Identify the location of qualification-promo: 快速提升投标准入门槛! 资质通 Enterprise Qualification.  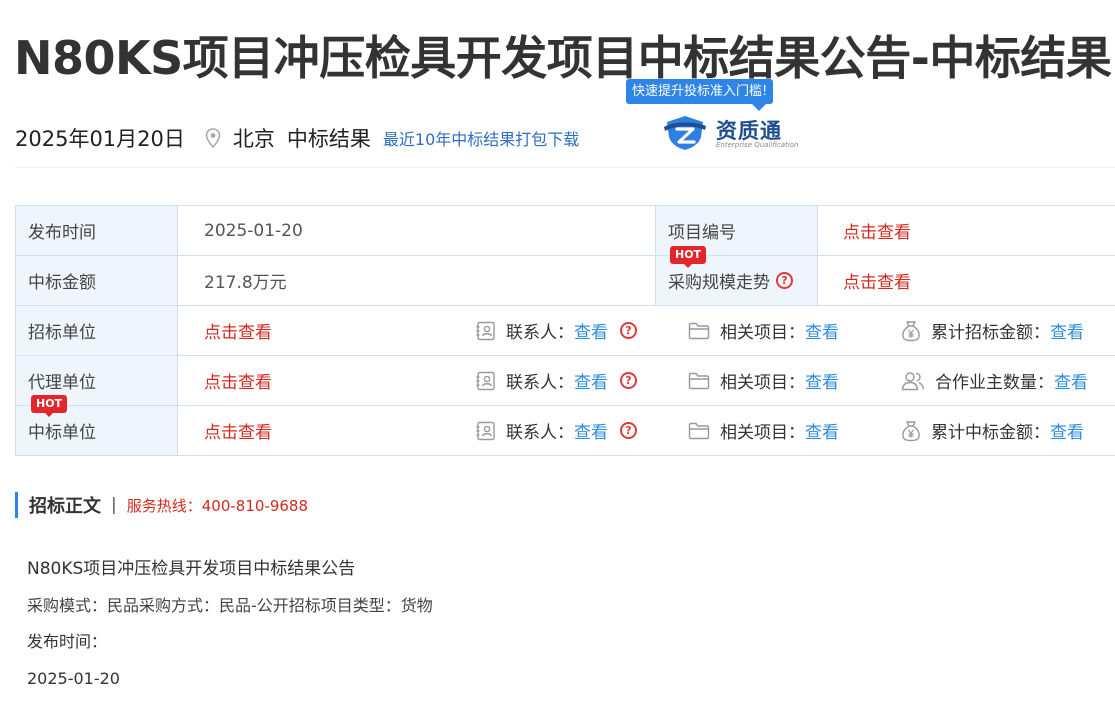
(712, 115).